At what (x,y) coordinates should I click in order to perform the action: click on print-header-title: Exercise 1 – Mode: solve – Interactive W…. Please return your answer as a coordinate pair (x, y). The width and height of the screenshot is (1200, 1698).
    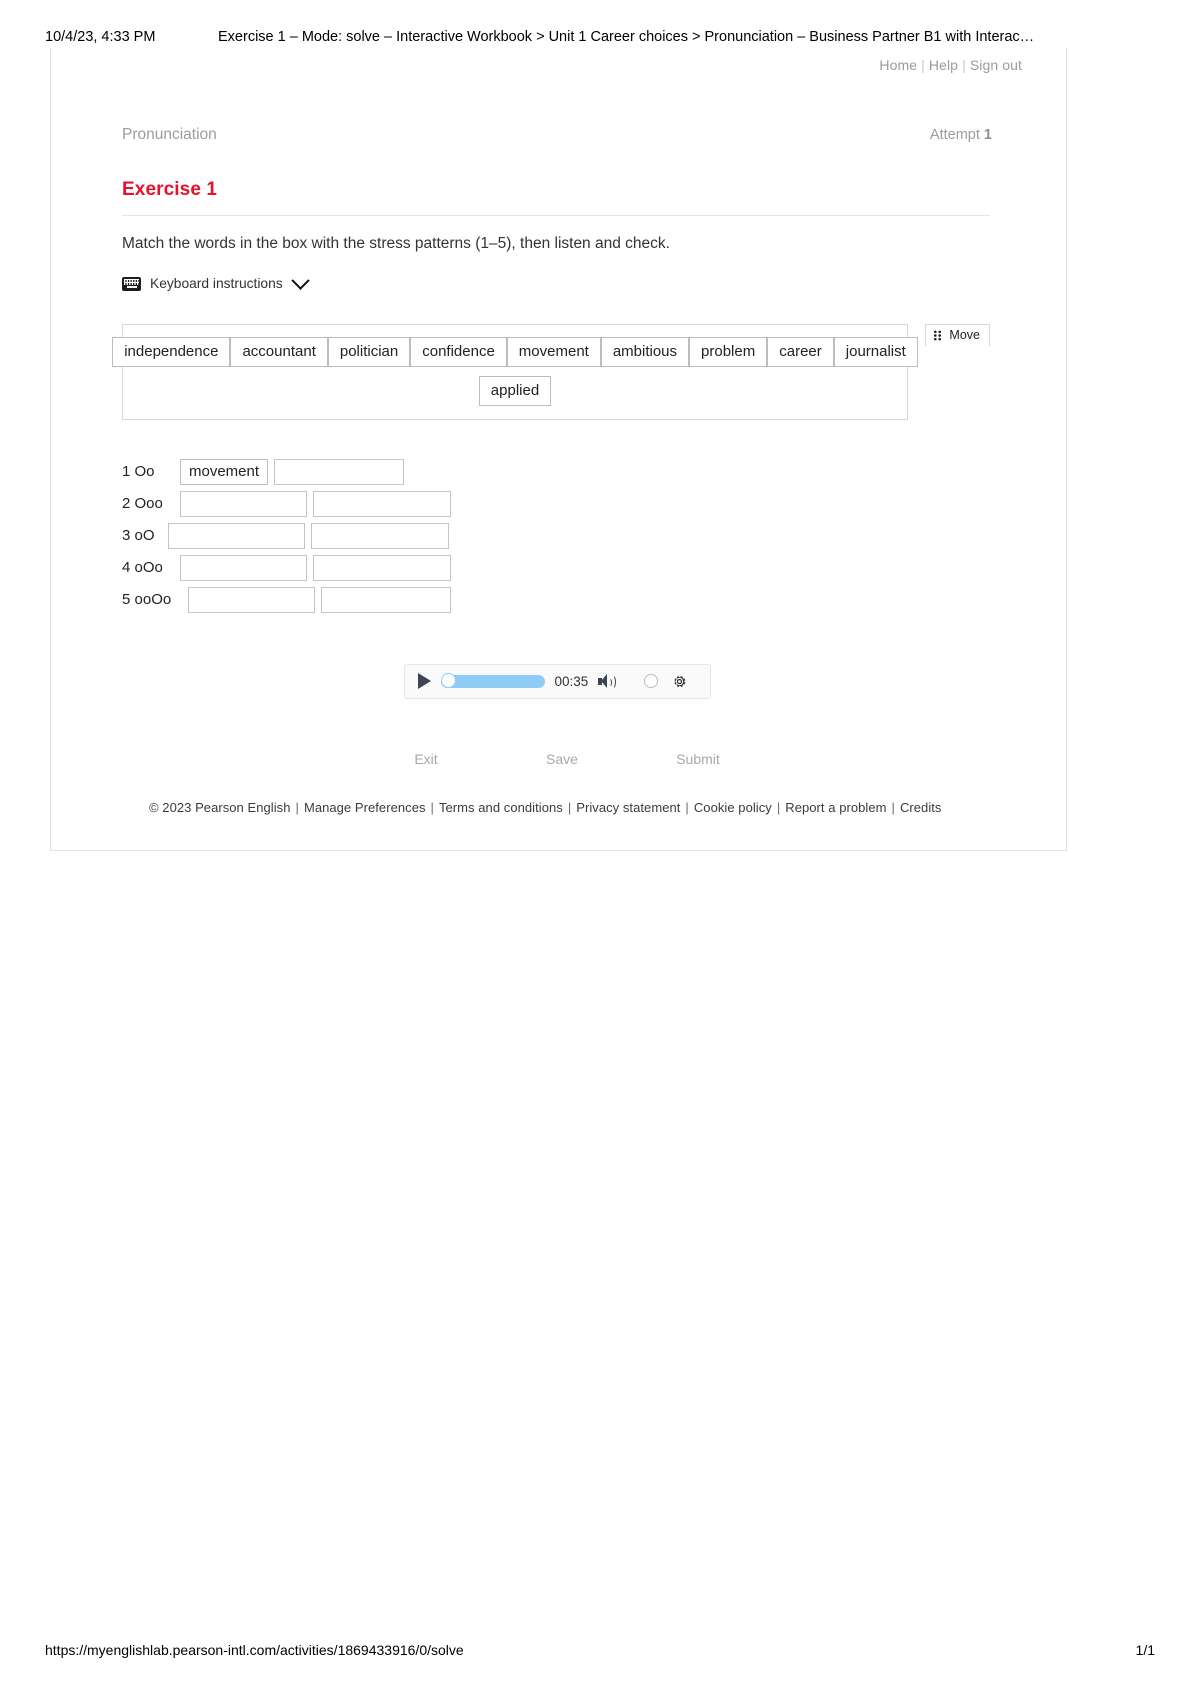
    Looking at the image, I should click on (626, 37).